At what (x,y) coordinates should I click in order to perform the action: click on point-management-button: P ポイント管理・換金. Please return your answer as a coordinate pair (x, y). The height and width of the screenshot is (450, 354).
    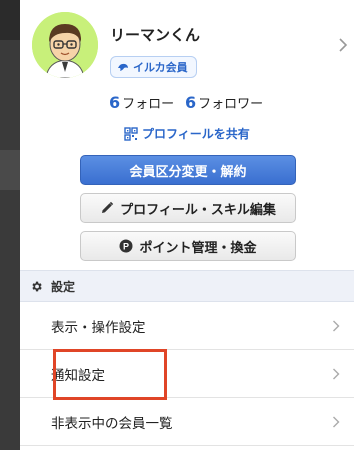
    Looking at the image, I should click on (188, 246).